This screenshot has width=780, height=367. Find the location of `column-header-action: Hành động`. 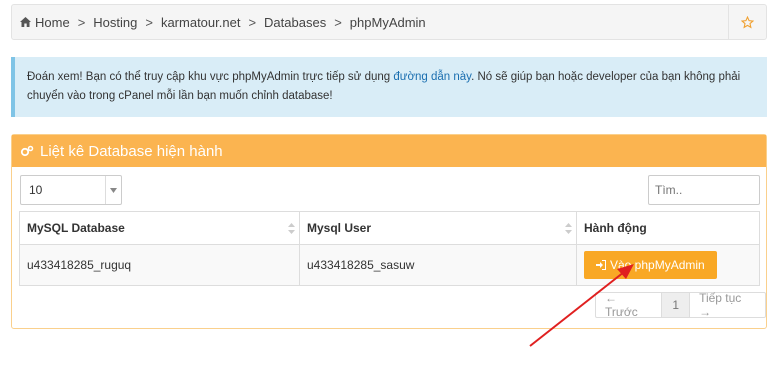

column-header-action: Hành động is located at coordinates (668, 228).